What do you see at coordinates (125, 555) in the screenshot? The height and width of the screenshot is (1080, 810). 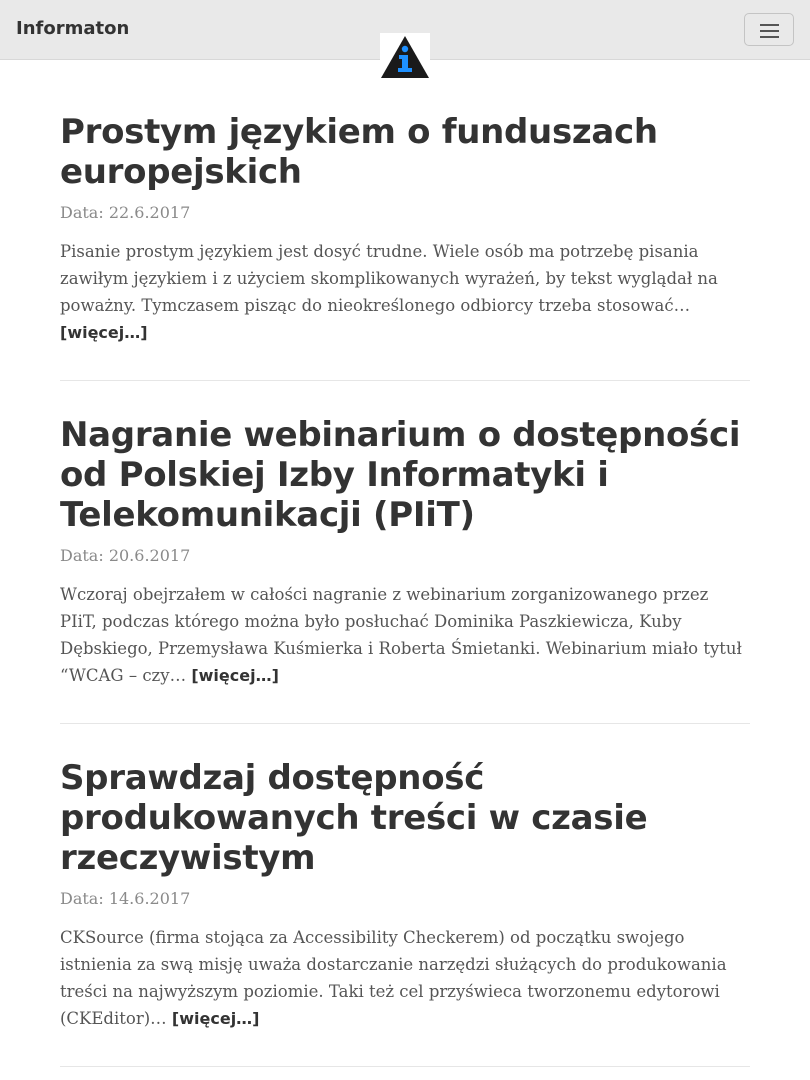 I see `post-date: Data: 20.6.2017` at bounding box center [125, 555].